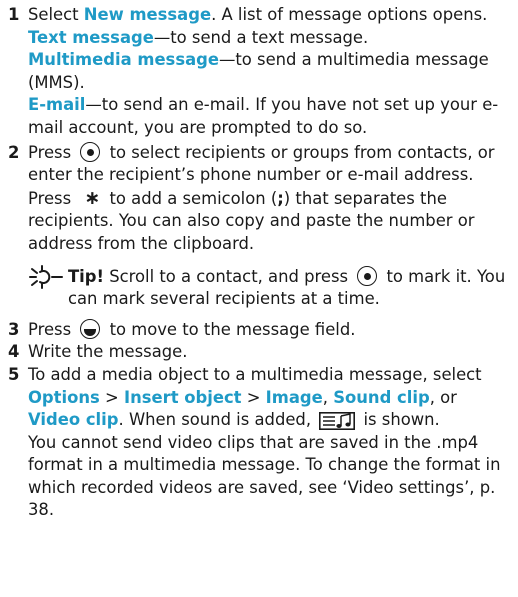  I want to click on step-text: Write the message., so click(108, 352).